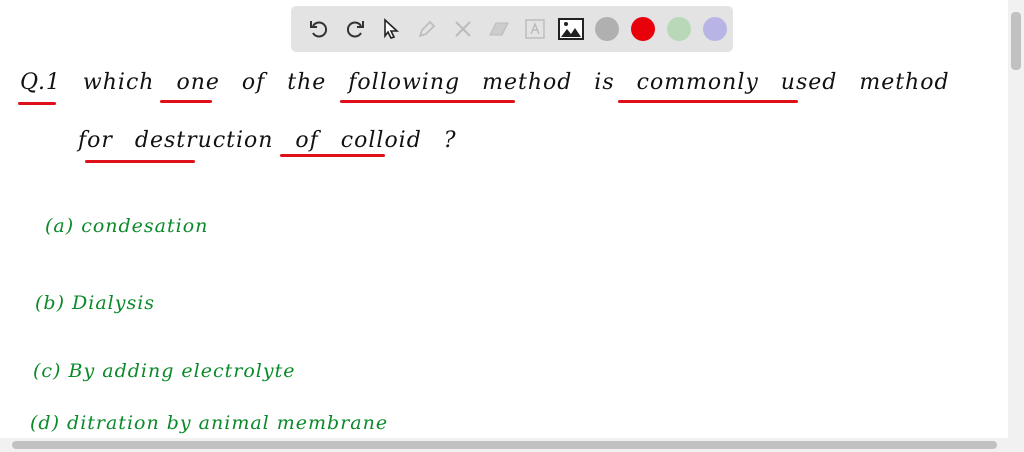 This screenshot has height=452, width=1024. What do you see at coordinates (607, 29) in the screenshot?
I see `color-gray` at bounding box center [607, 29].